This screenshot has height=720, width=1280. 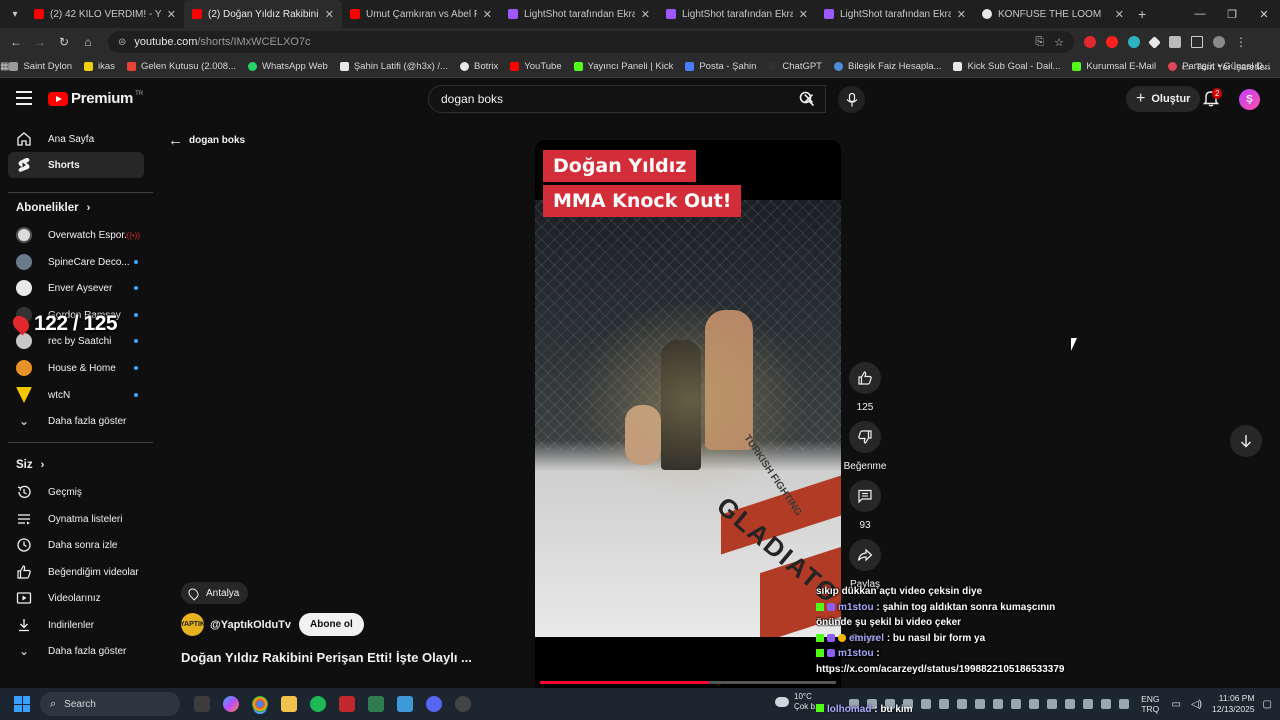 I want to click on youtube-logo: Premium TR, so click(x=95, y=98).